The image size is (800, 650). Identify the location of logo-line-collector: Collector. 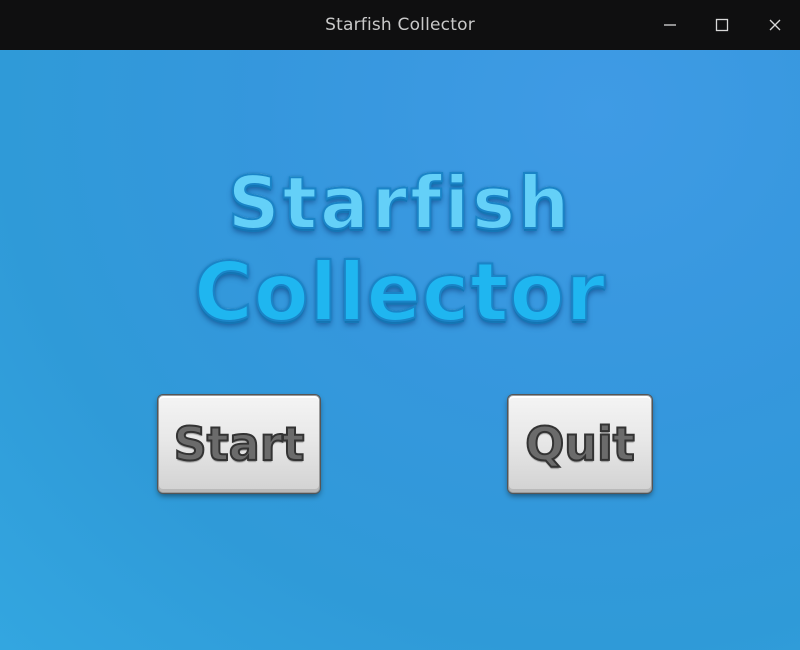
(399, 292).